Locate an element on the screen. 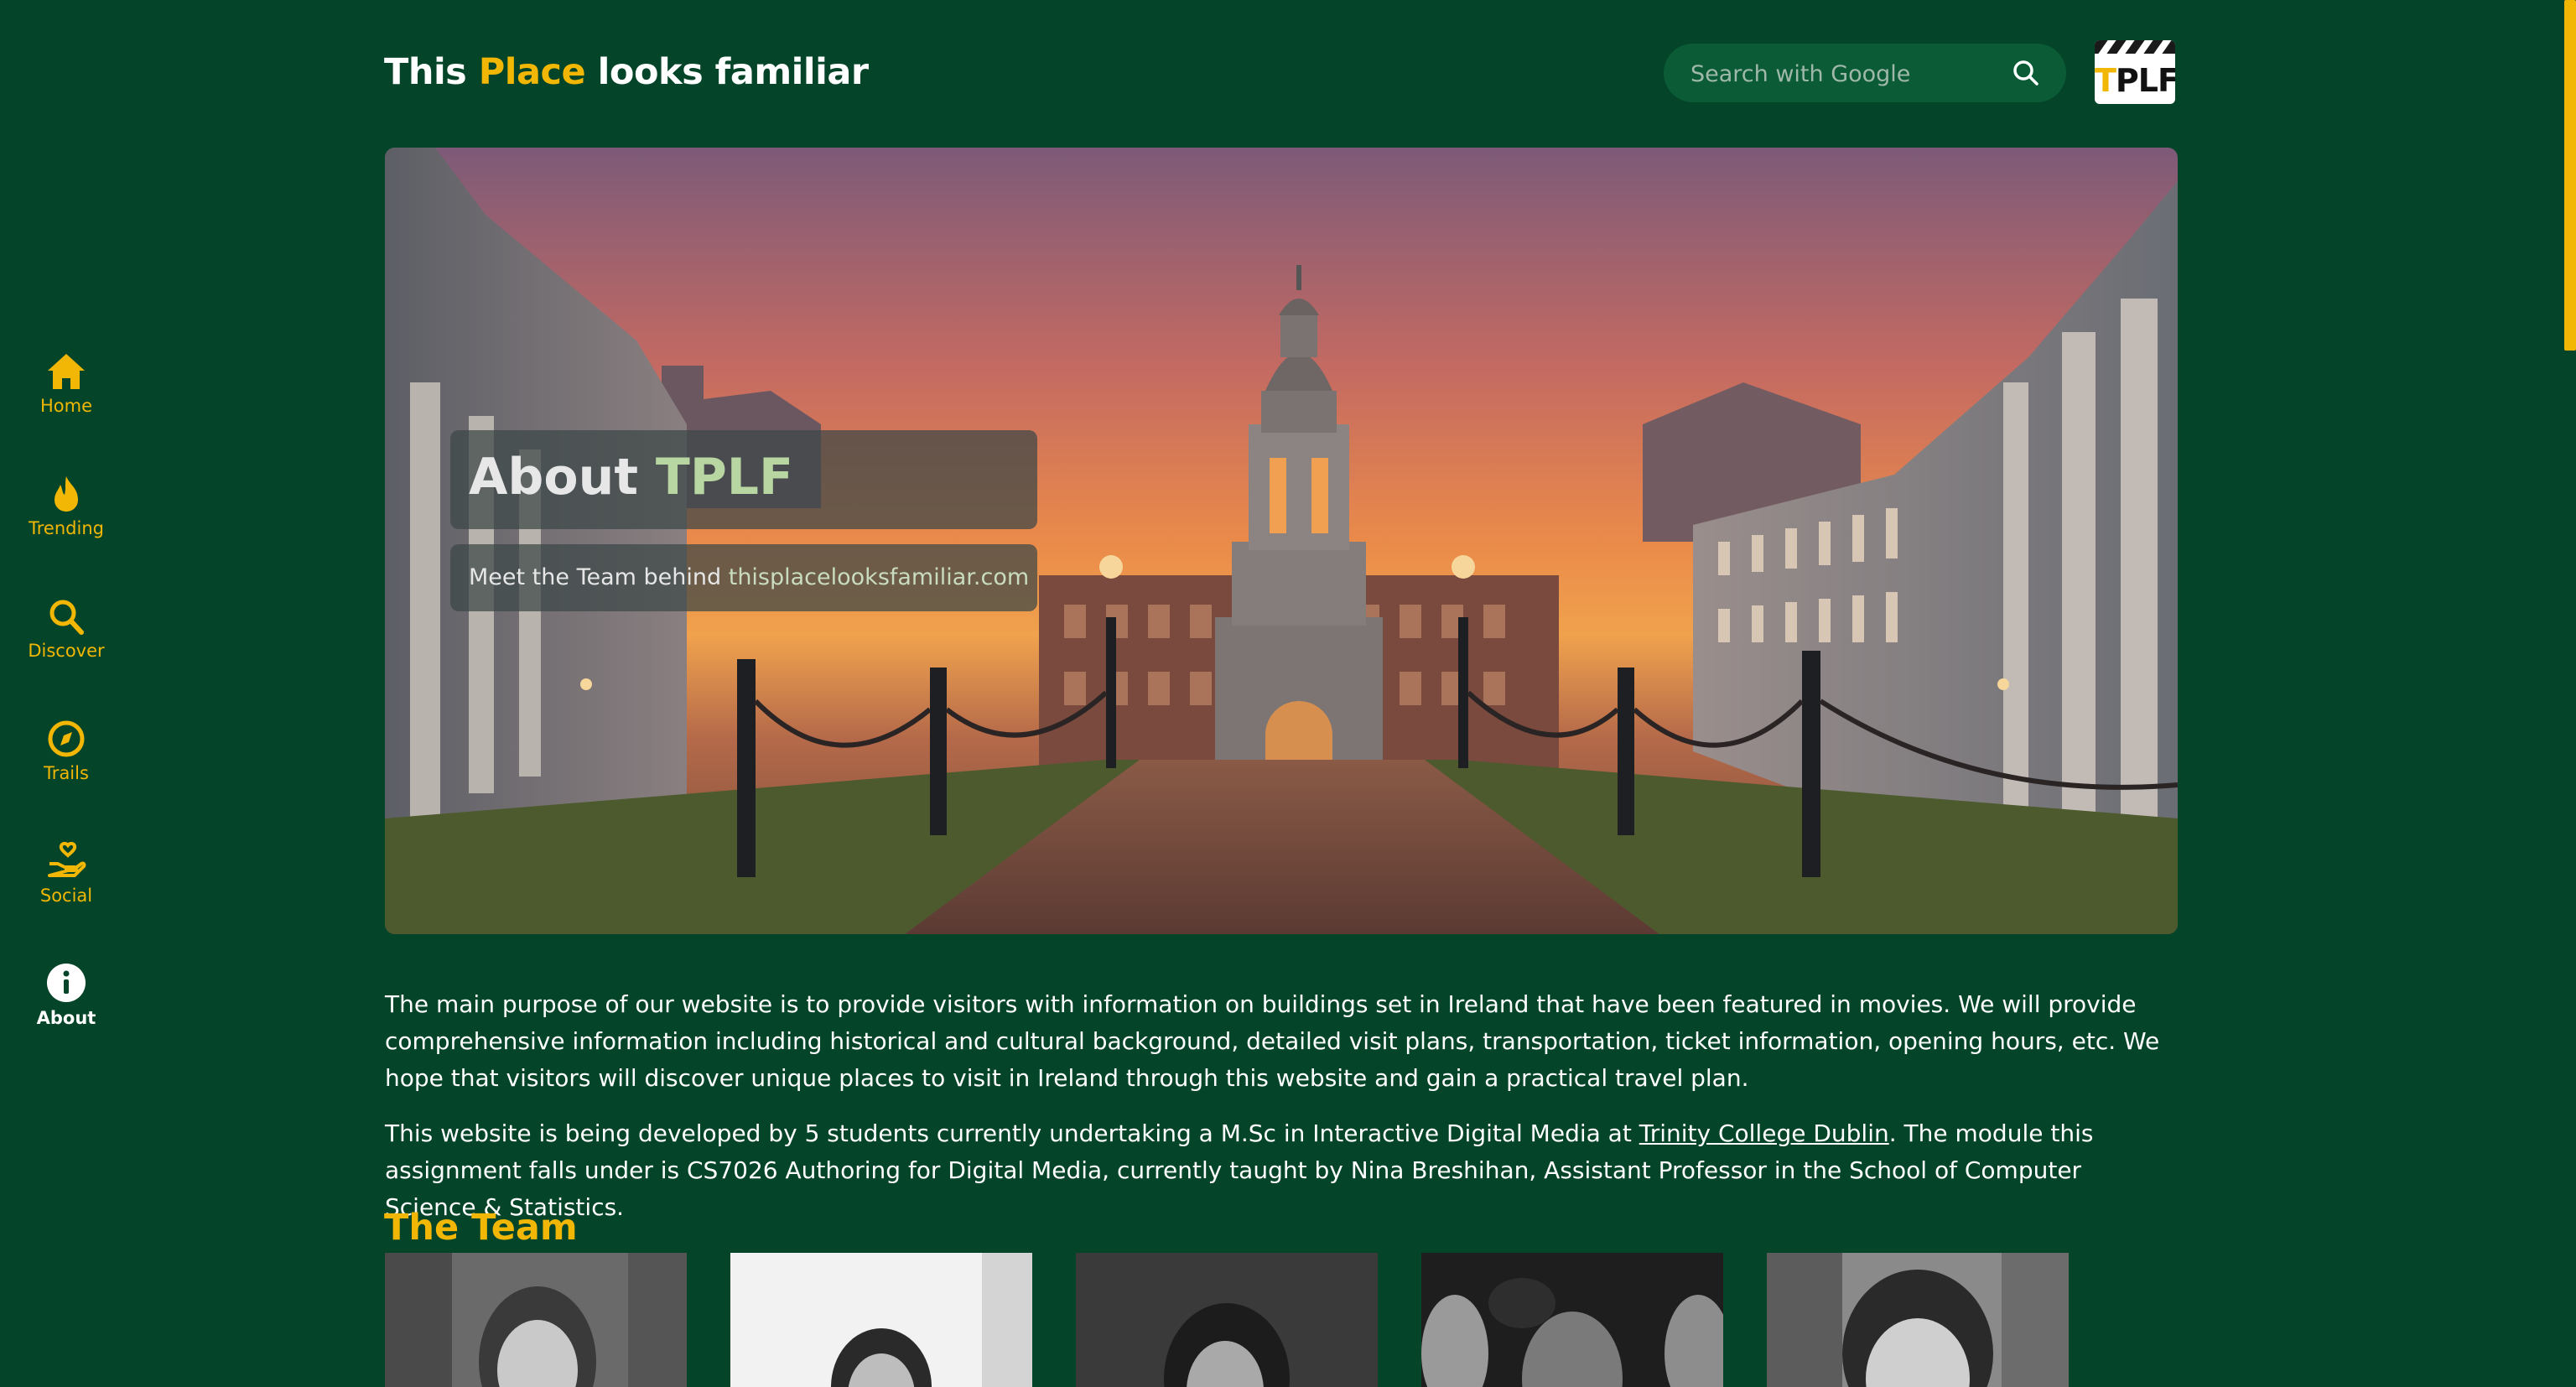 The width and height of the screenshot is (2576, 1387). sidebar-item-trending: Trending is located at coordinates (66, 506).